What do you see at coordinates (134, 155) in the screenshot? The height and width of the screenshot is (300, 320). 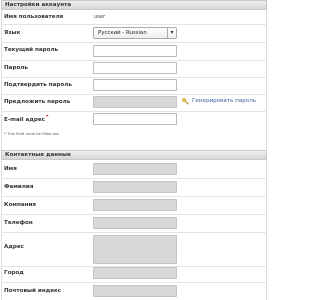 I see `contact-data-header: Контактные данные` at bounding box center [134, 155].